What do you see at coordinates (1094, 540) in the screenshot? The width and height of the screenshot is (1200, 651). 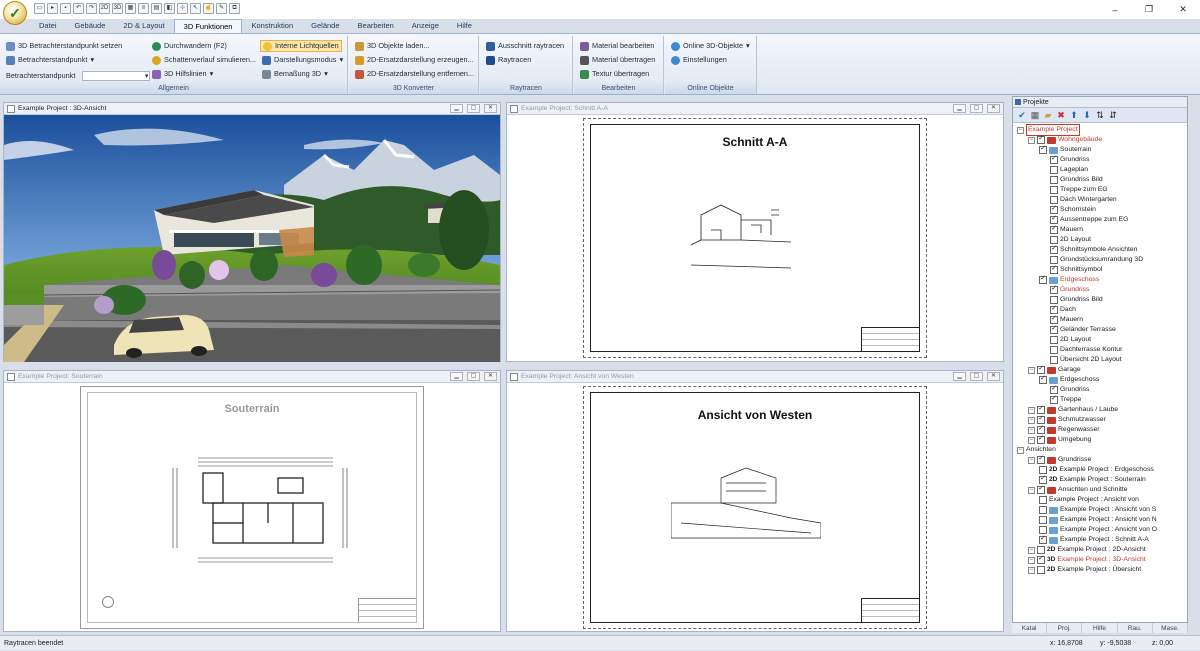 I see `tree-node: Example Project : Schnitt A-A` at bounding box center [1094, 540].